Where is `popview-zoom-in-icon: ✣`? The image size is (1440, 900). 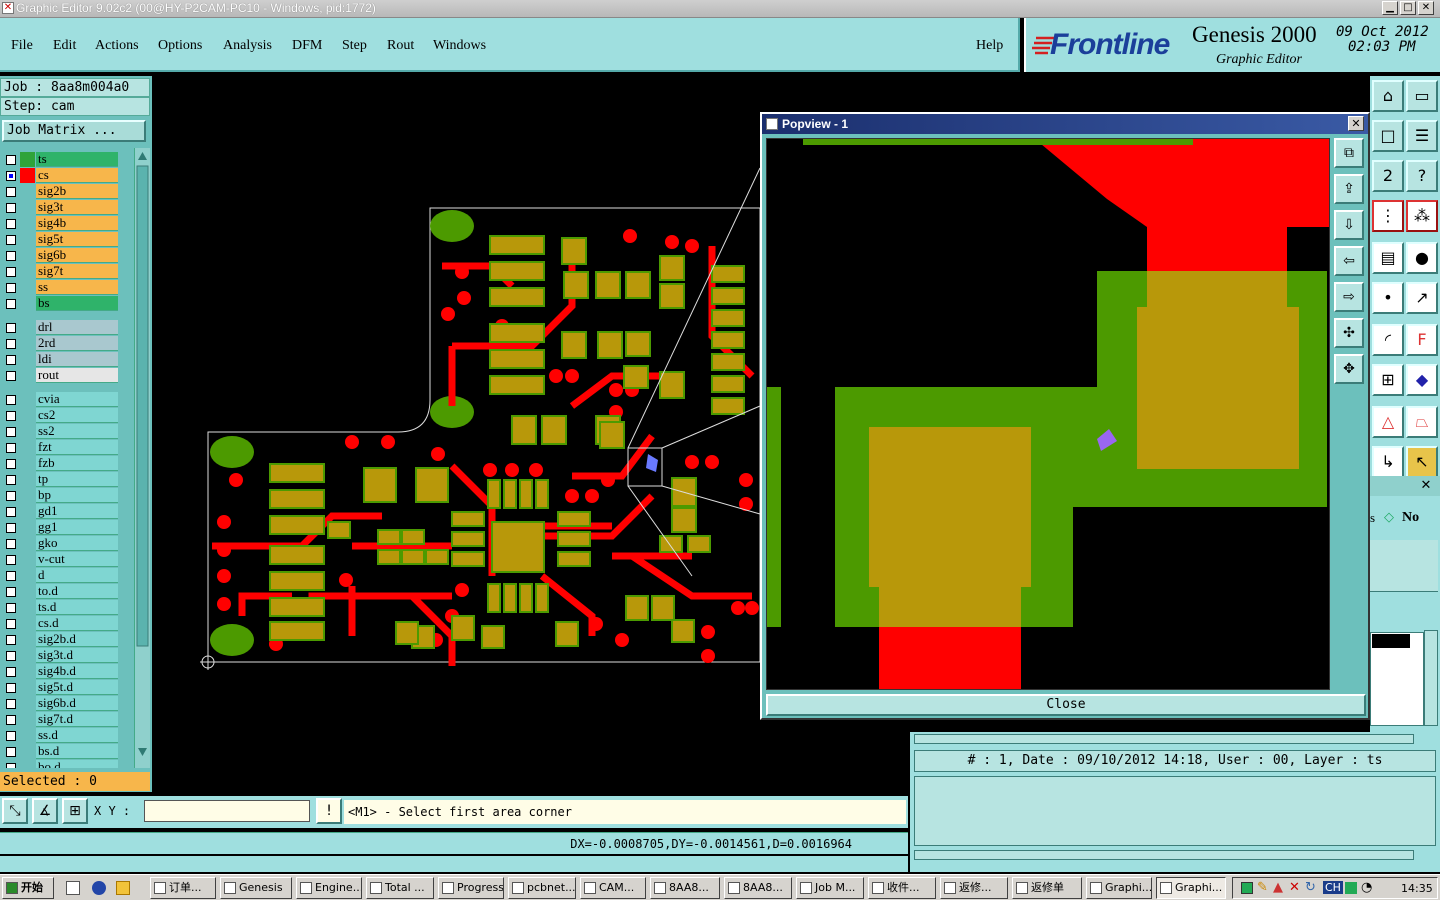
popview-zoom-in-icon: ✣ is located at coordinates (1349, 333).